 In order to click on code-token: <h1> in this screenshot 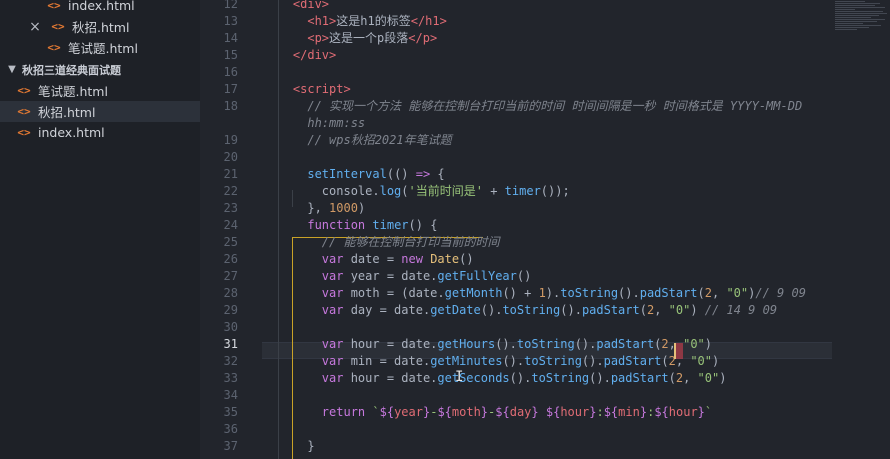, I will do `click(322, 21)`.